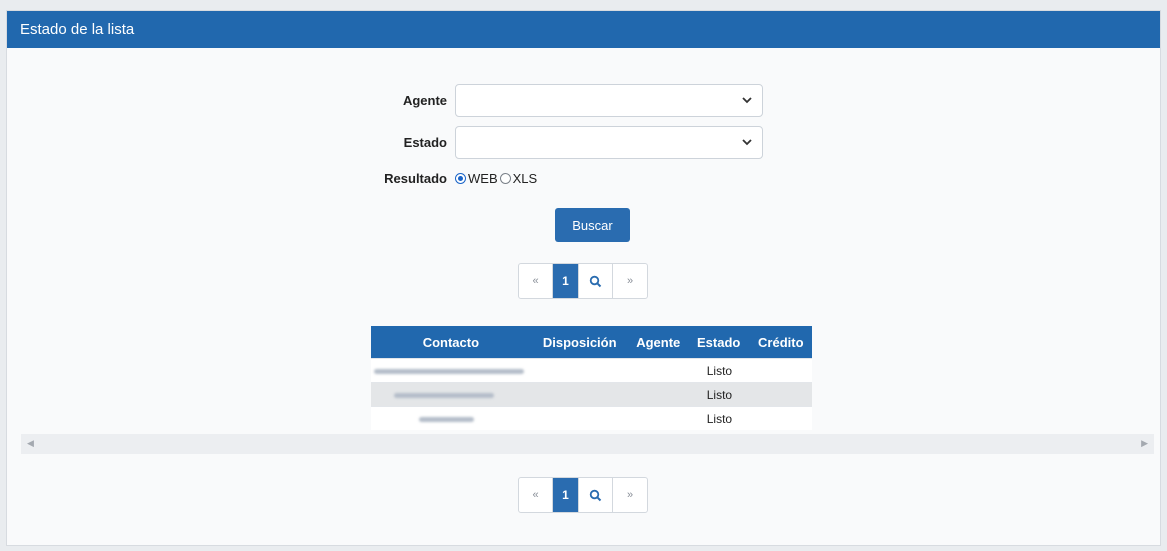 Image resolution: width=1167 pixels, height=551 pixels. I want to click on resultado-radio-group: WEB XLS, so click(496, 178).